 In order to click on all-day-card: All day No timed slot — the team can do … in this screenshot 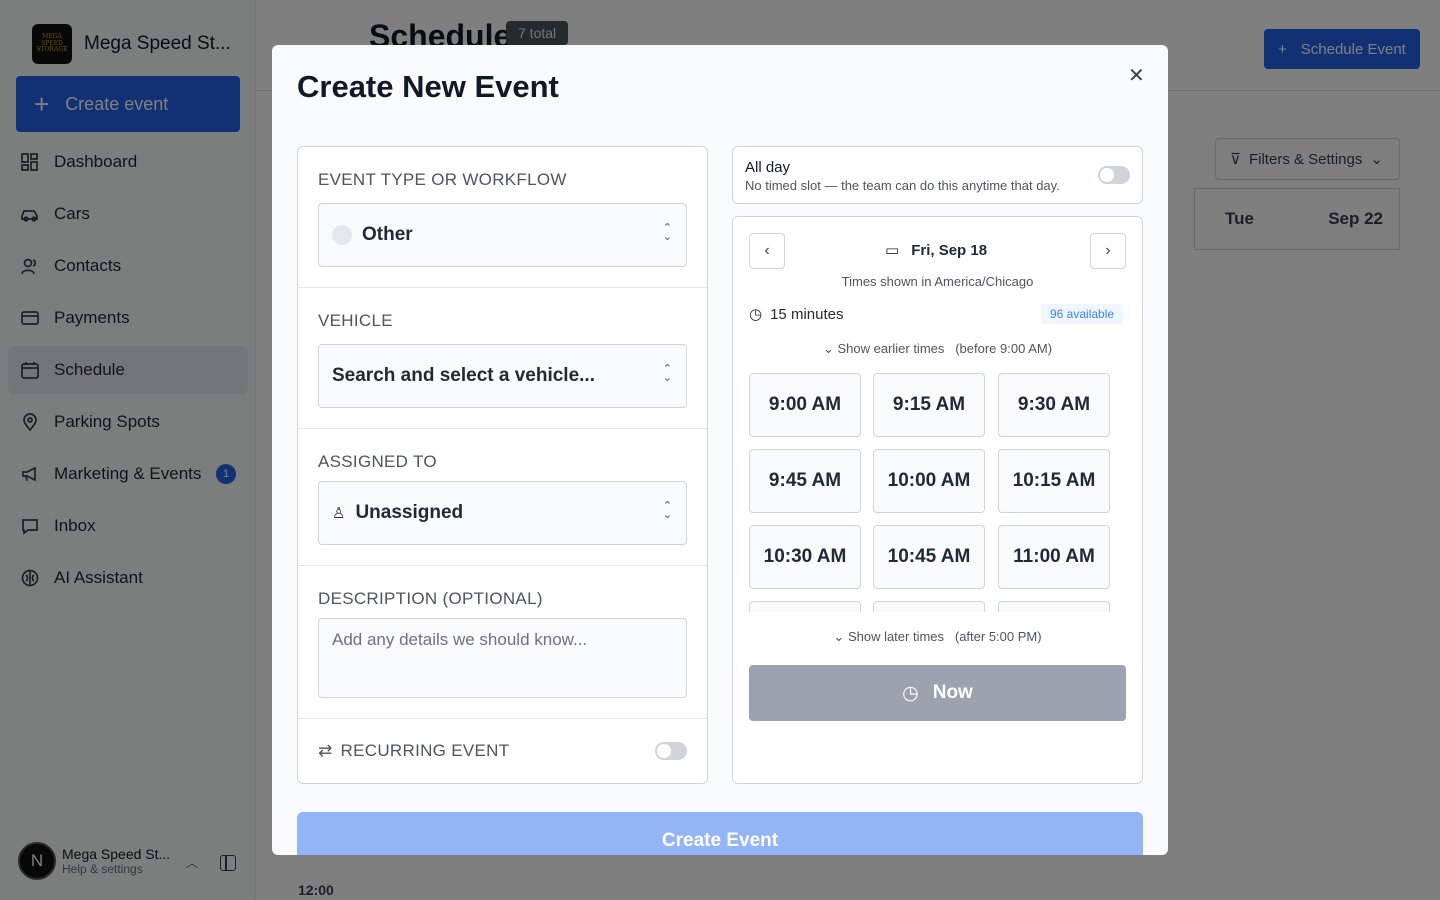, I will do `click(937, 175)`.